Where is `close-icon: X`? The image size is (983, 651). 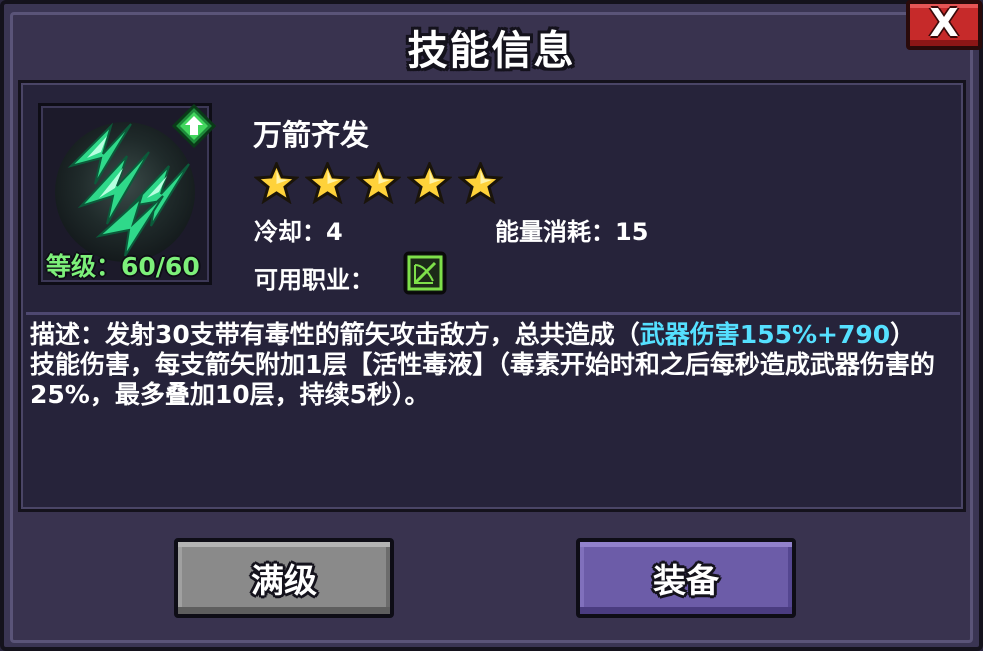
close-icon: X is located at coordinates (944, 23).